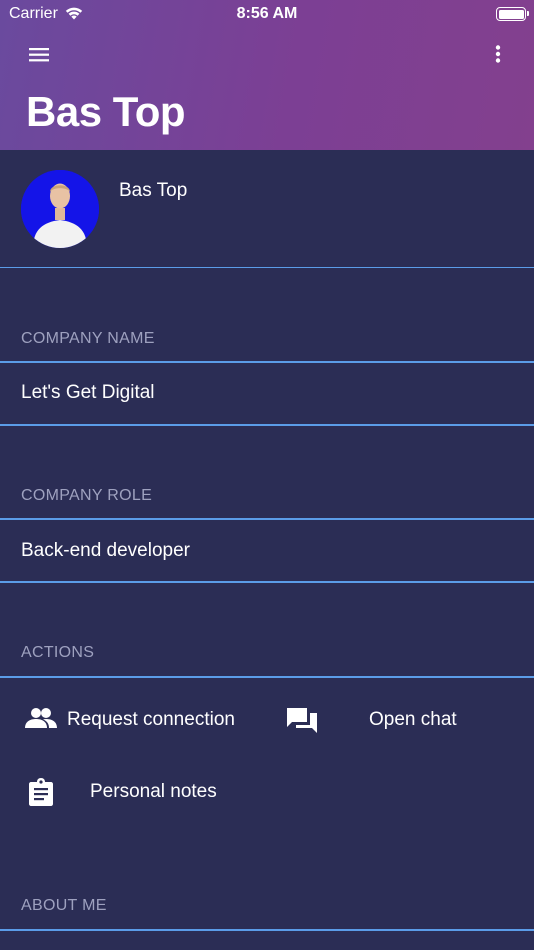 The height and width of the screenshot is (950, 534). I want to click on profile-card: Bas Top, so click(267, 209).